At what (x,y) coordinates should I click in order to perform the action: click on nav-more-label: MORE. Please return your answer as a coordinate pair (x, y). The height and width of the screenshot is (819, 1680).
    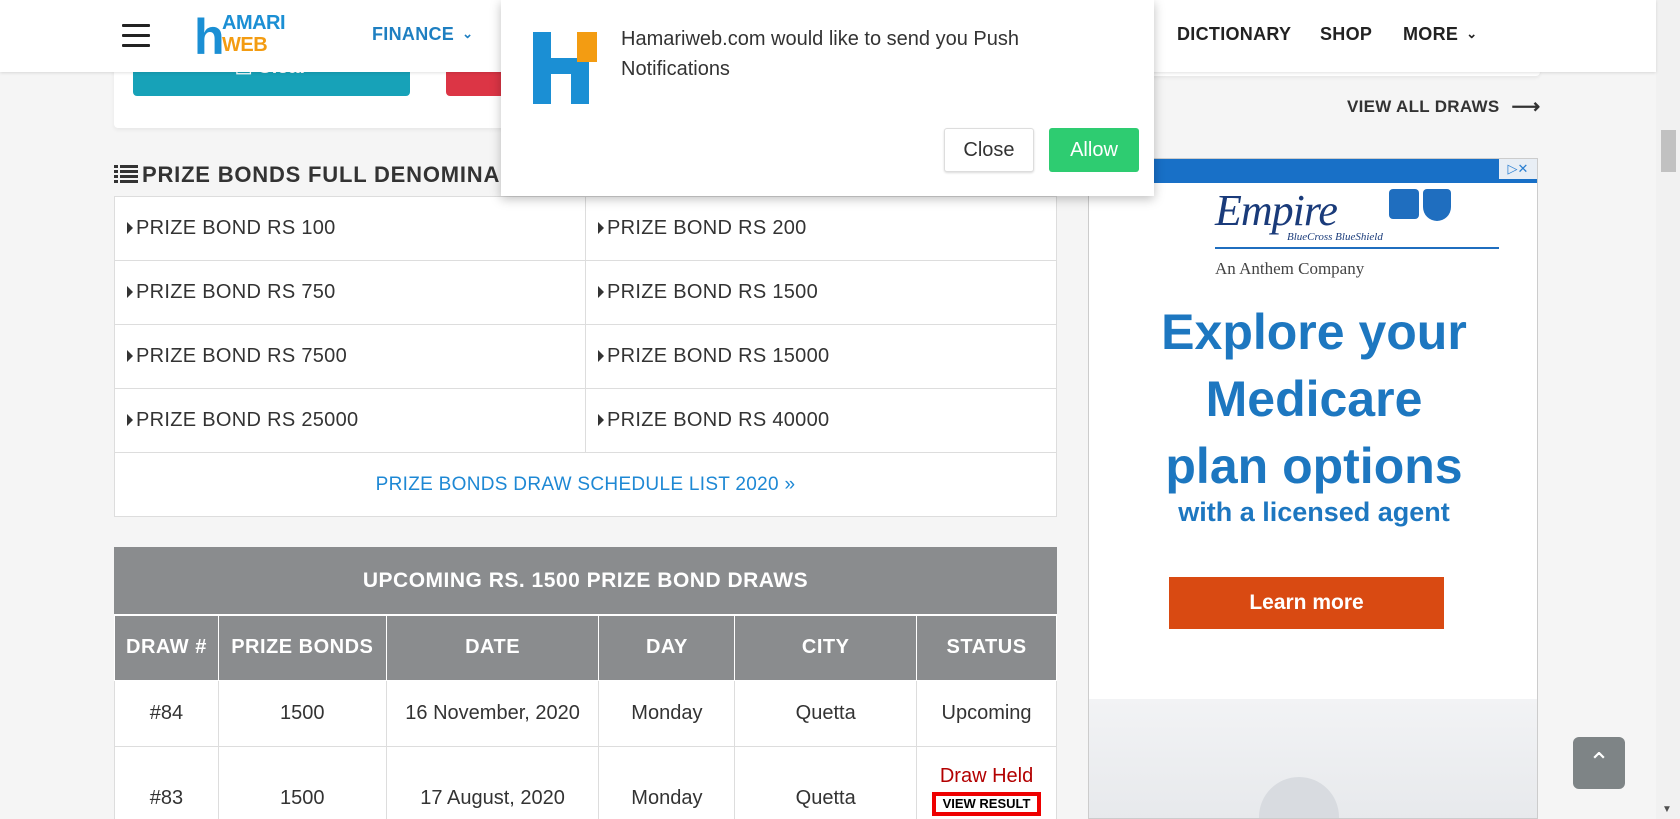
    Looking at the image, I should click on (1431, 34).